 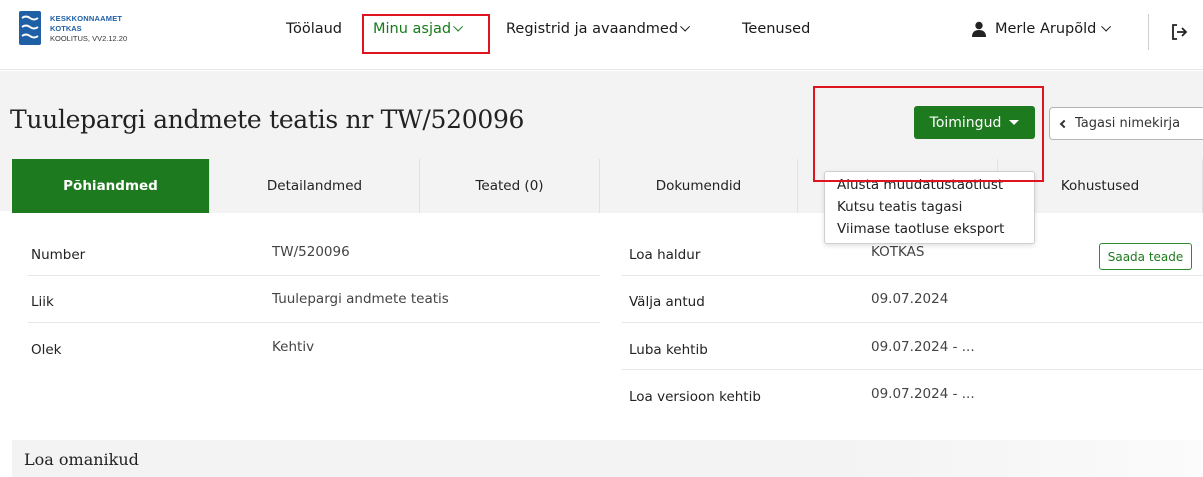 I want to click on nav-teenused: Teenused, so click(x=776, y=29).